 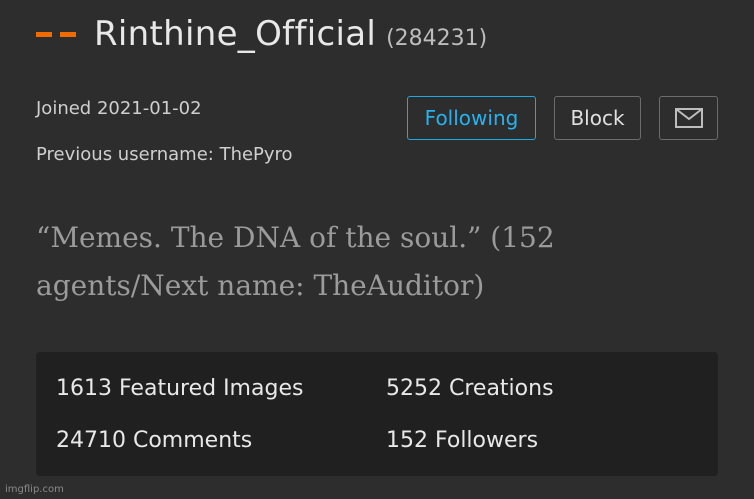 What do you see at coordinates (56, 34) in the screenshot?
I see `user-dash-icon` at bounding box center [56, 34].